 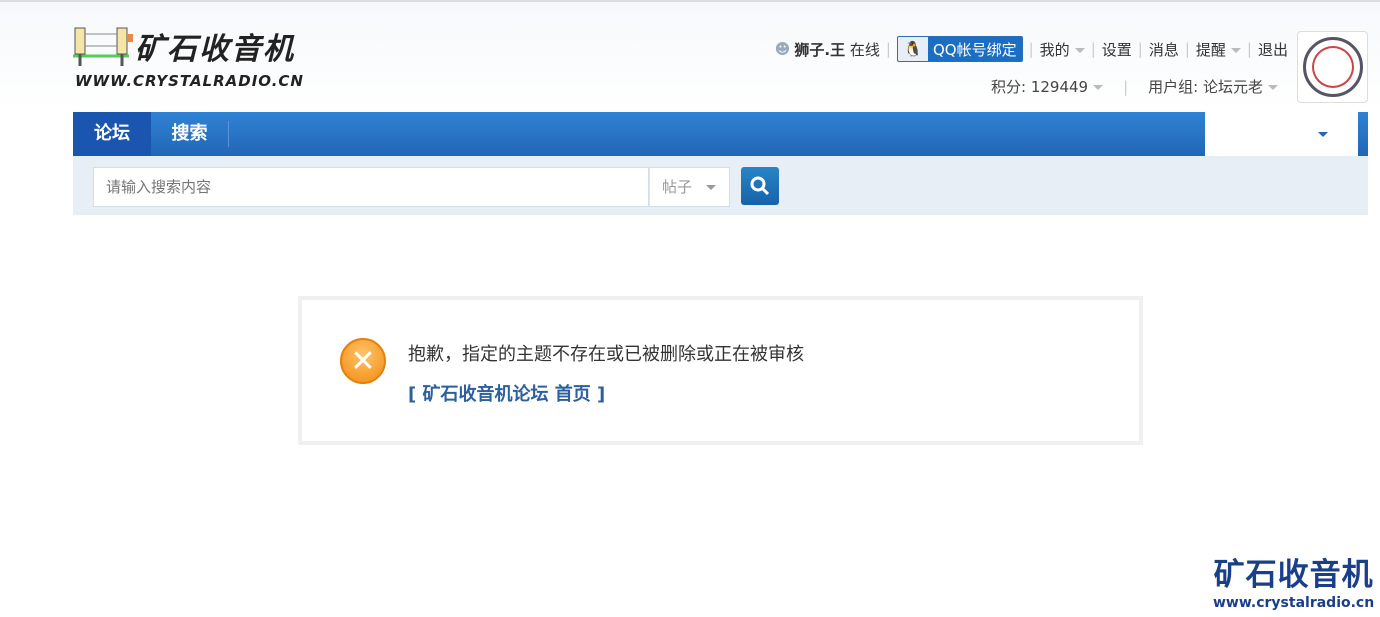 I want to click on error-text: 抱歉，指定的主题不存在或已被删除或正在被审核, so click(x=606, y=354).